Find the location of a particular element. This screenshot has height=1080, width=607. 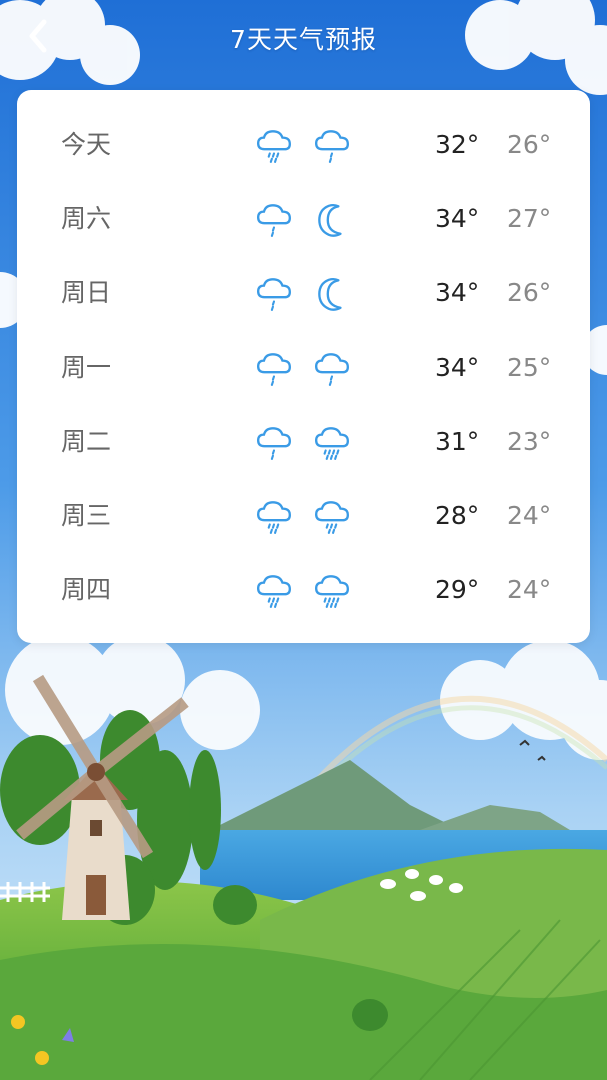

forecast-row: 周日 34° 26° is located at coordinates (303, 293).